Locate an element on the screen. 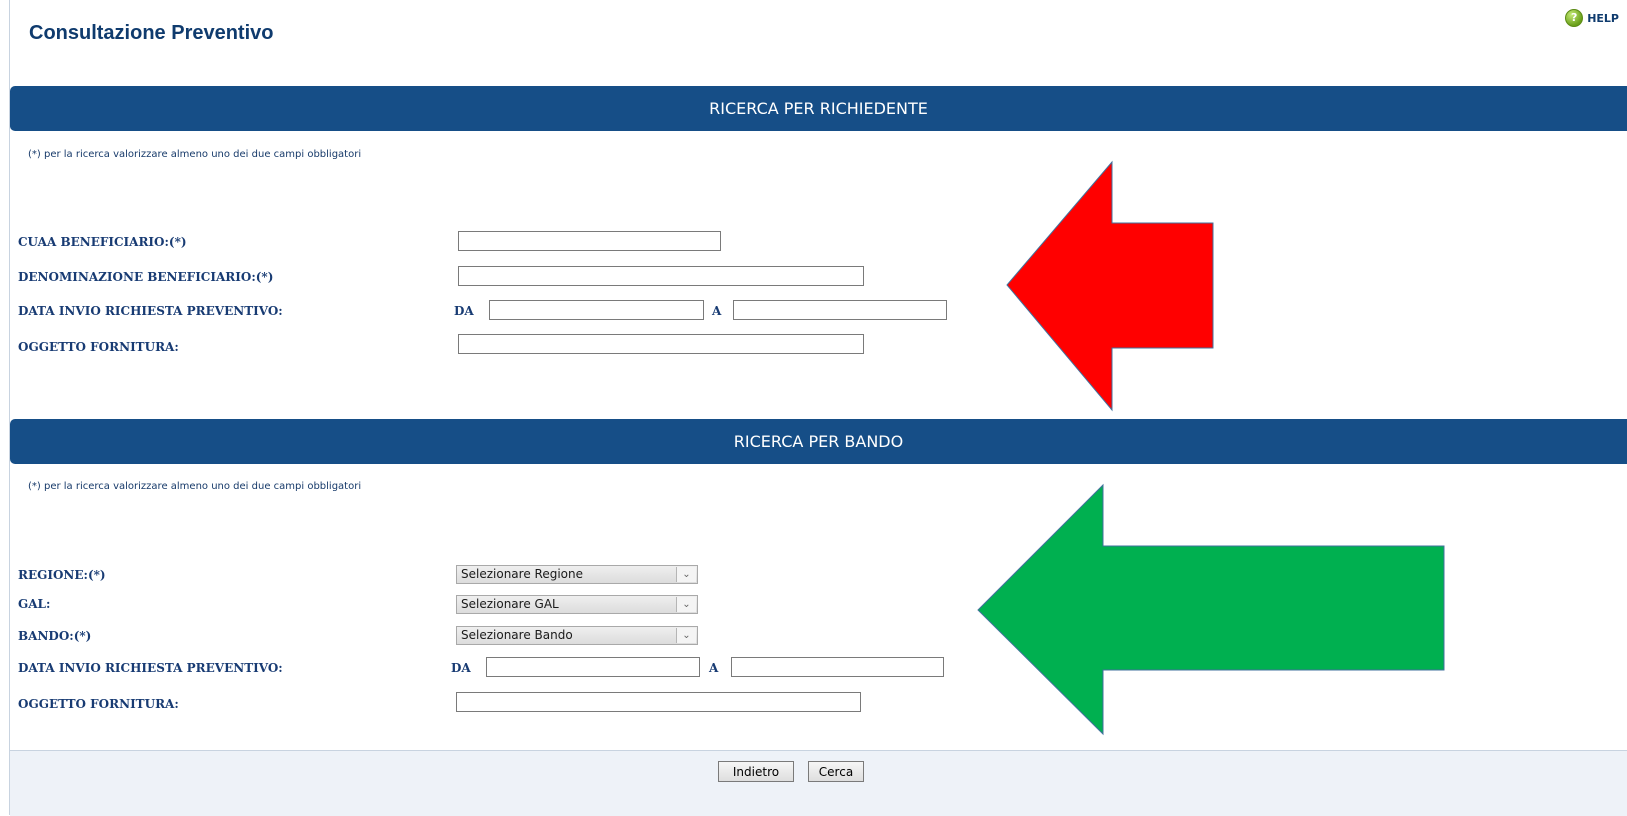 This screenshot has height=816, width=1627. red-arrow-annotation is located at coordinates (1110, 286).